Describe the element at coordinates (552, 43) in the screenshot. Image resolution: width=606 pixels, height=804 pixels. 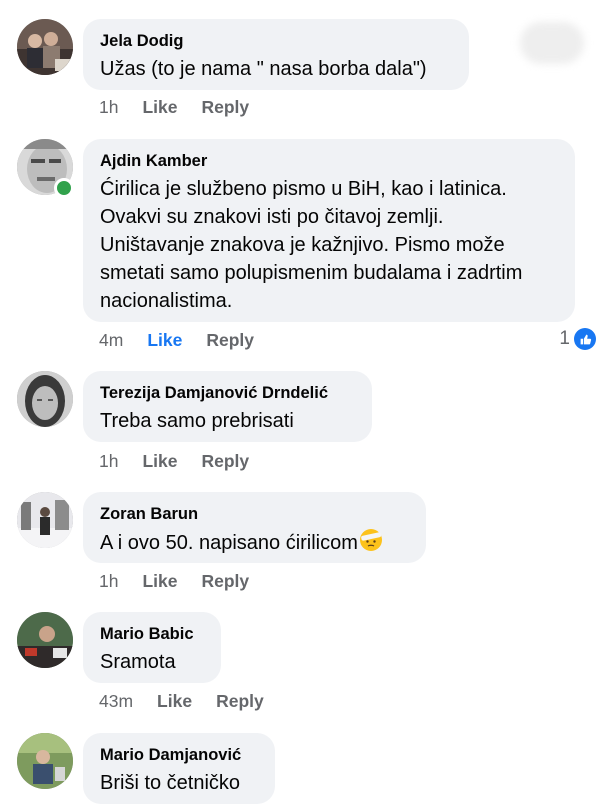
I see `blurred-overlay` at that location.